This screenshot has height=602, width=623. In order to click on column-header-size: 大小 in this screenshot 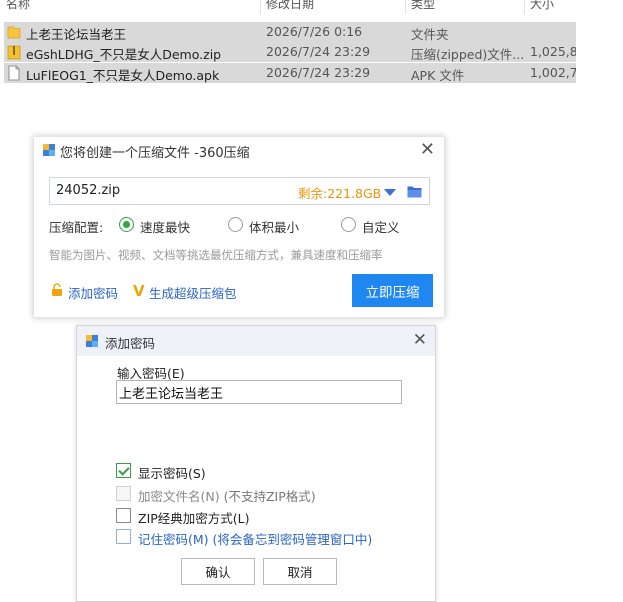, I will do `click(542, 6)`.